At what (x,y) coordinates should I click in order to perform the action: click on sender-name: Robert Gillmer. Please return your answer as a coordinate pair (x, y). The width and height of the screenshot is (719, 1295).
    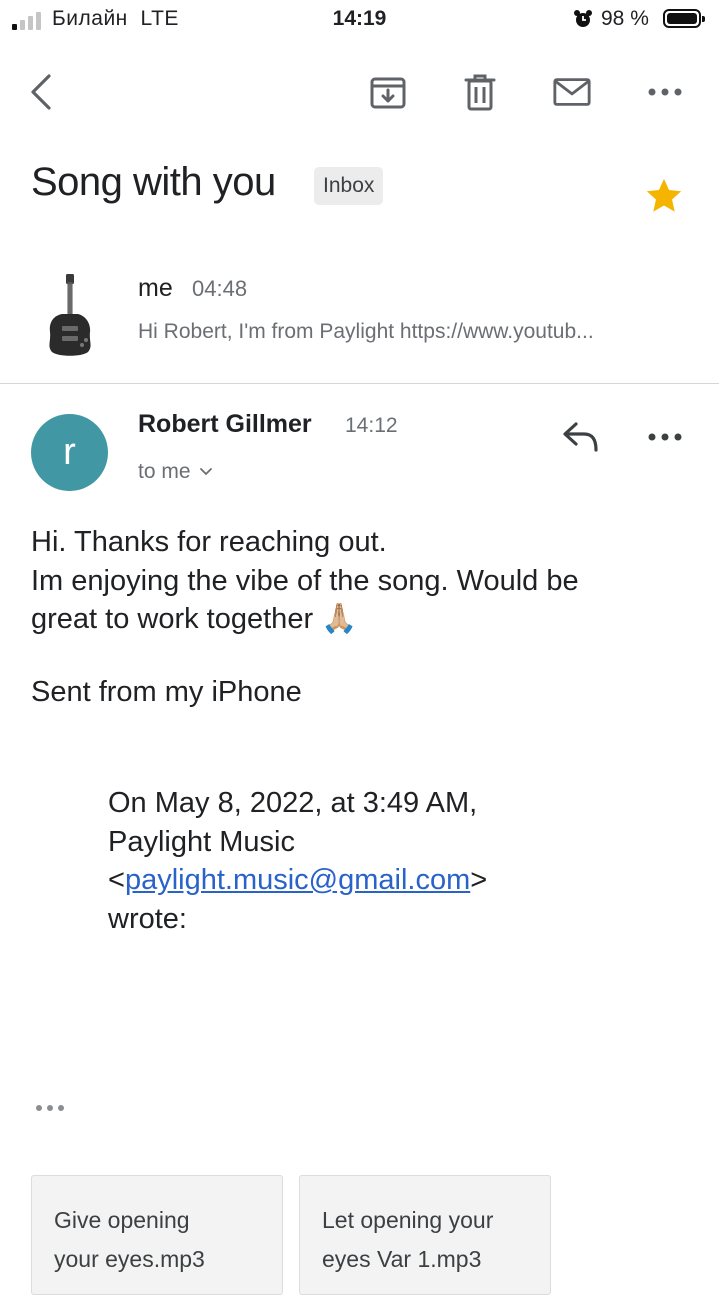
    Looking at the image, I should click on (225, 424).